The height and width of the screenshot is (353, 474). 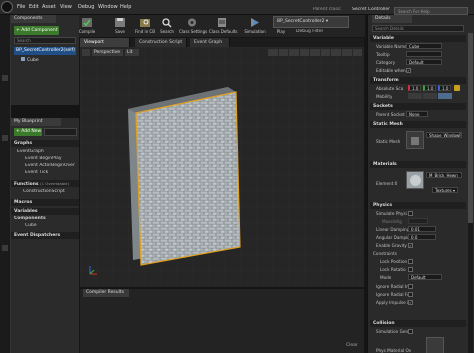 What do you see at coordinates (418, 205) in the screenshot?
I see `physics-section-header: Physics` at bounding box center [418, 205].